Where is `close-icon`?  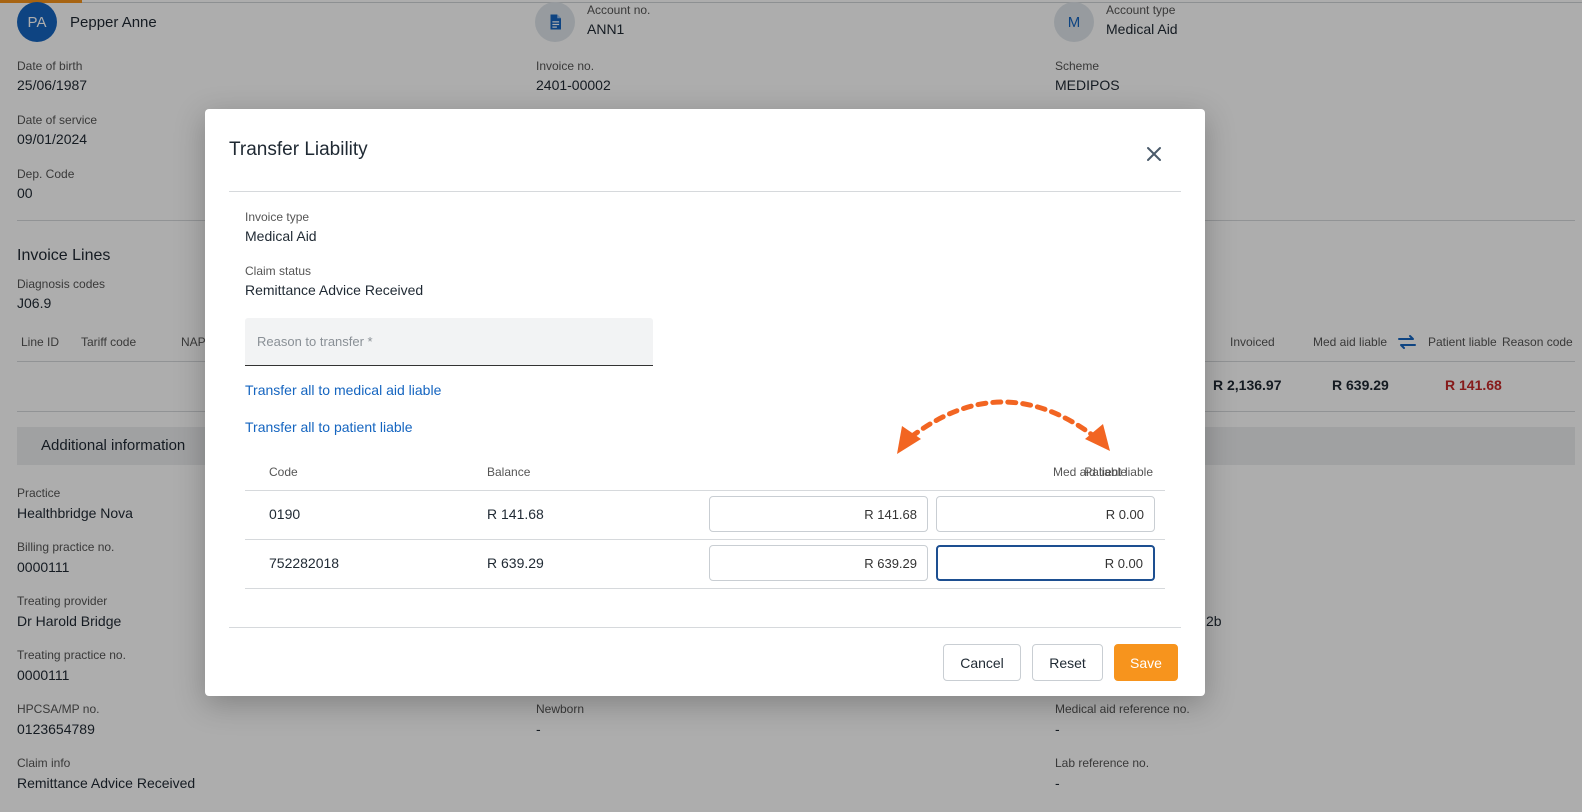
close-icon is located at coordinates (1154, 154).